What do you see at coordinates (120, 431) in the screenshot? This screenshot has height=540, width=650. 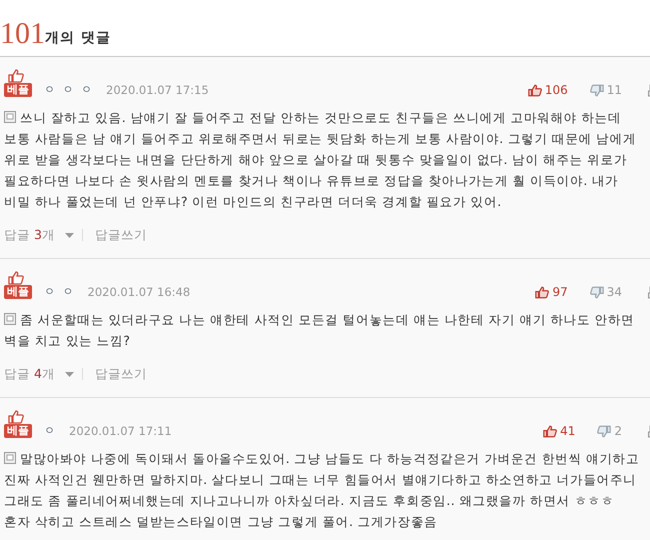 I see `comment-date: 2020.01.07 17:11` at bounding box center [120, 431].